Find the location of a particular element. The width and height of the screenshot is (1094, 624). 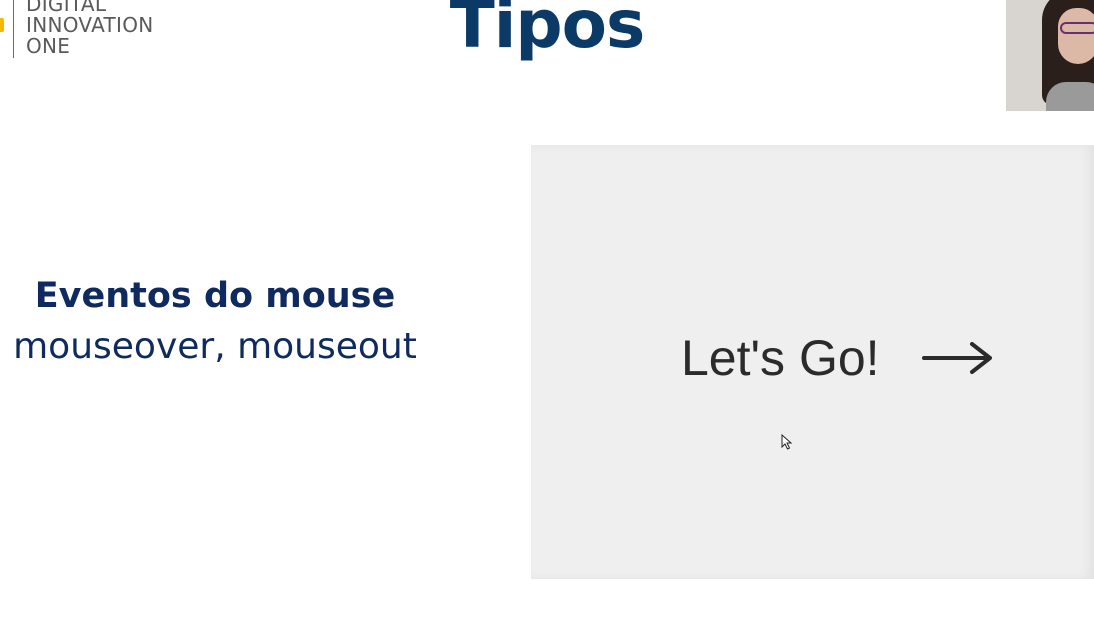

long-right-arrow-icon is located at coordinates (956, 358).